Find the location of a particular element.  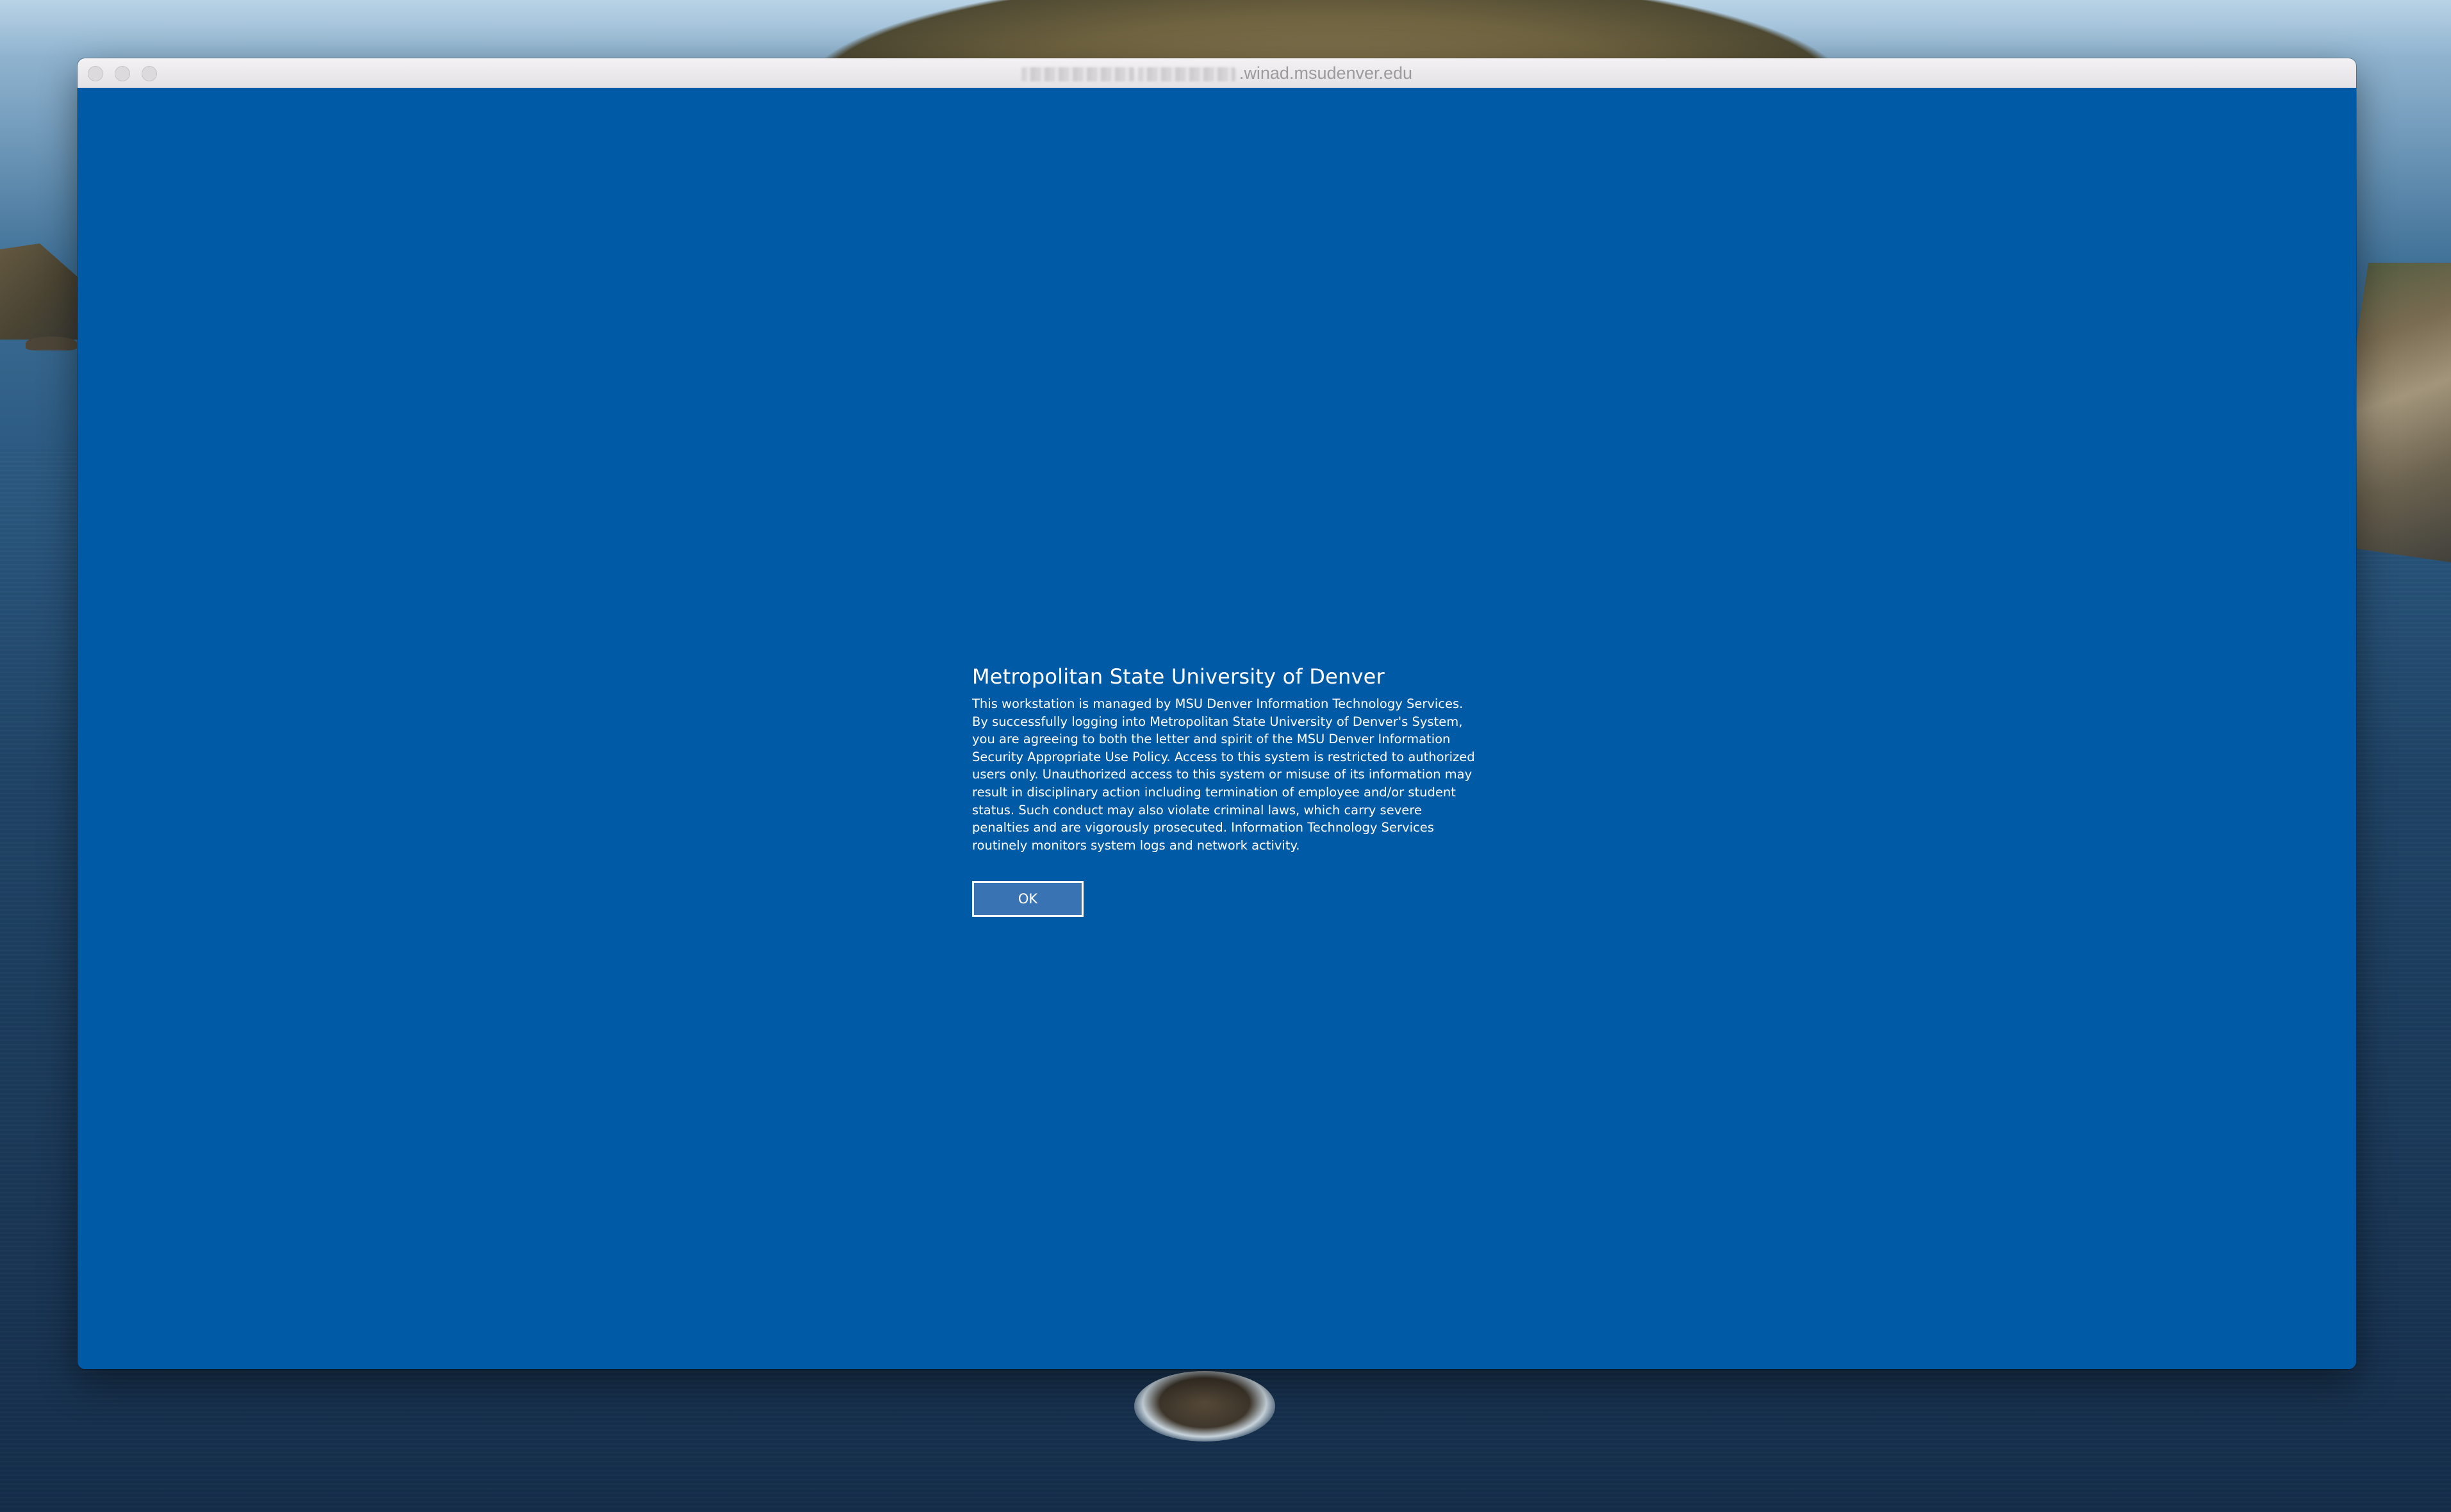

left-cliff is located at coordinates (41, 291).